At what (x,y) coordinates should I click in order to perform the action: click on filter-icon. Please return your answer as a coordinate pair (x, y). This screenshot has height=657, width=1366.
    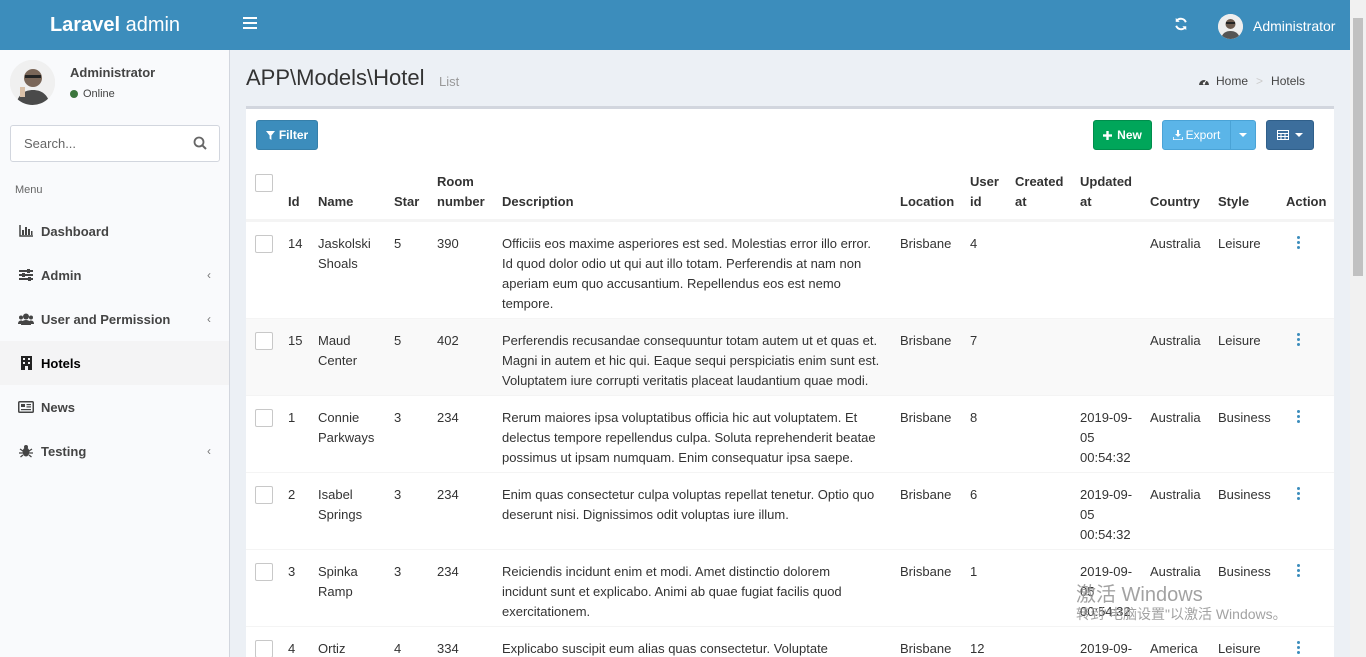
    Looking at the image, I should click on (270, 135).